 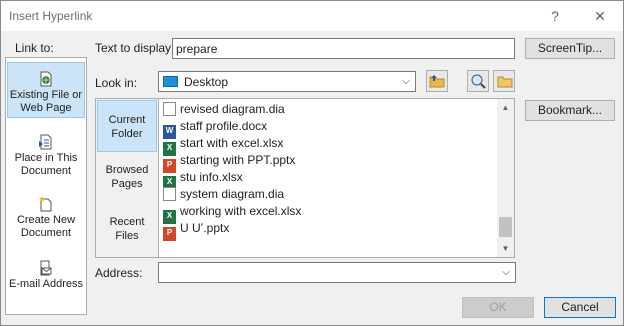 I want to click on look-in-label: Look in:, so click(x=116, y=83).